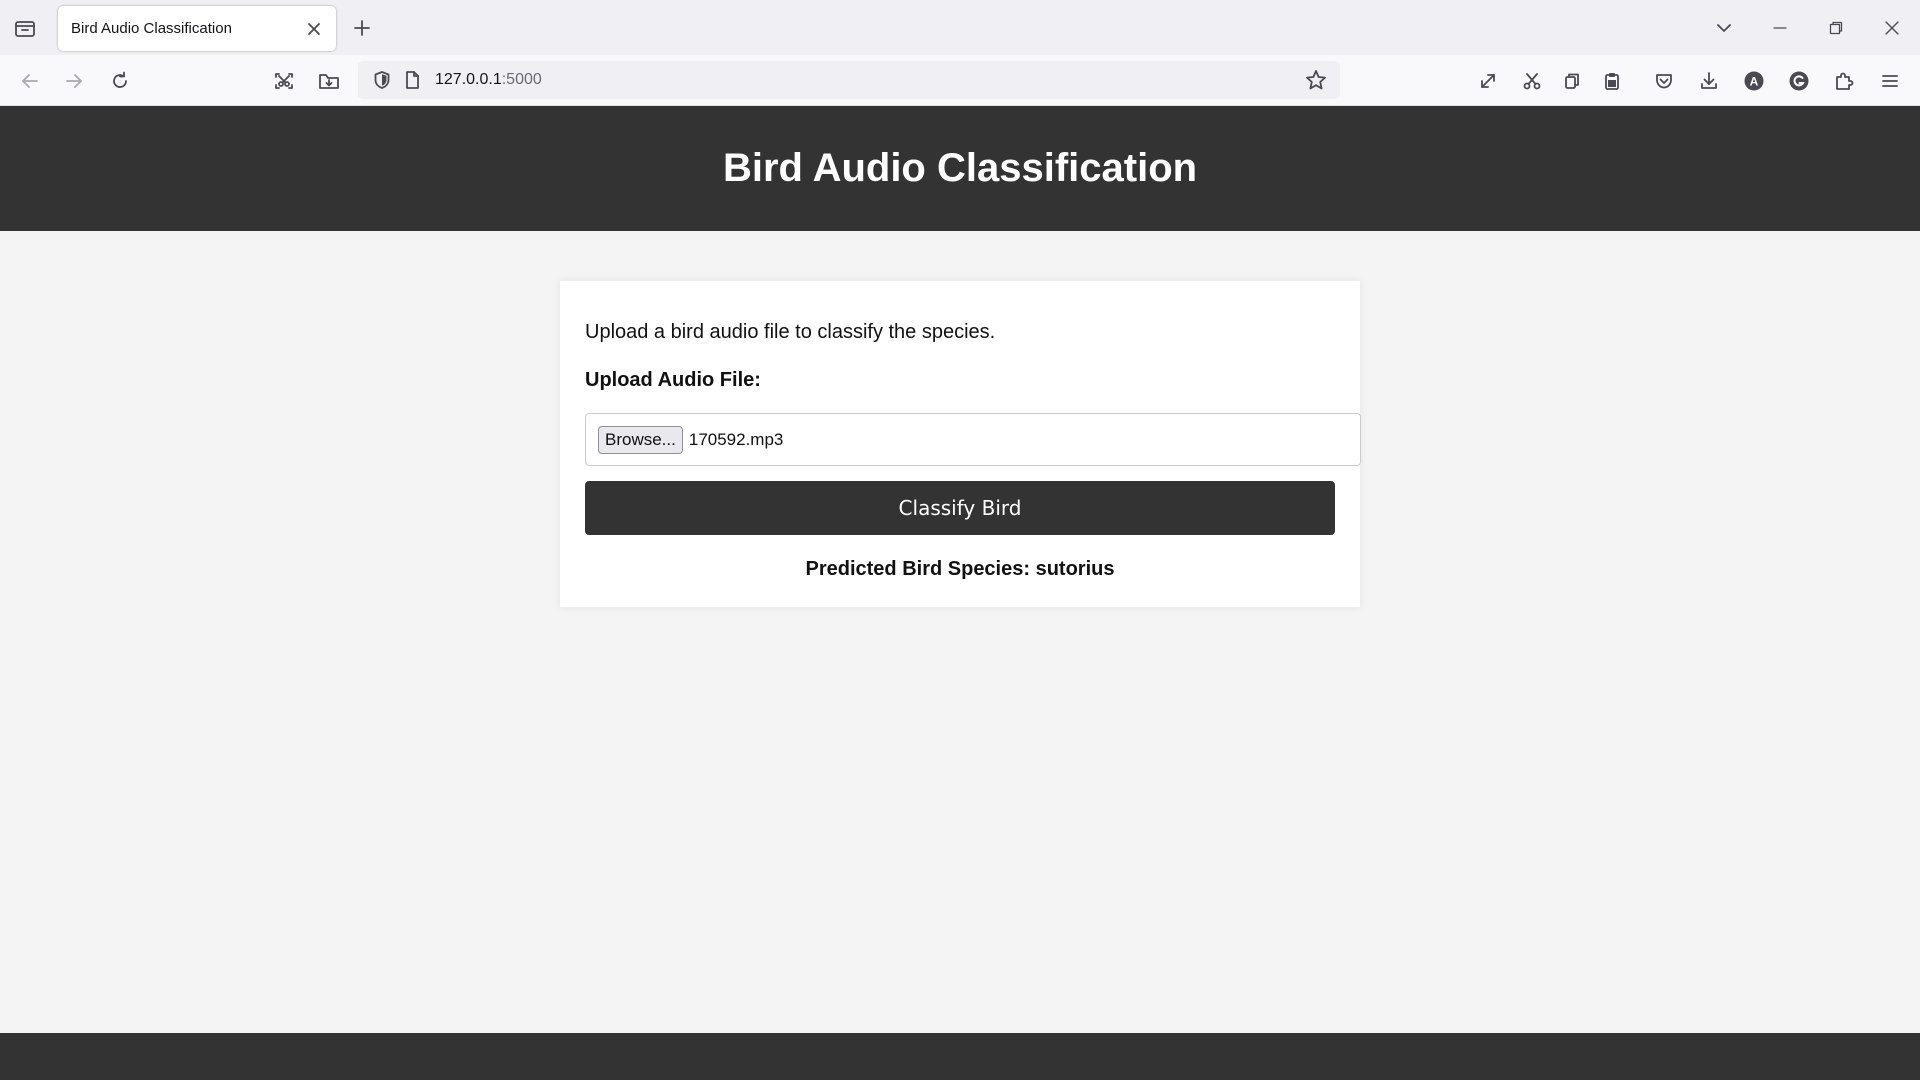 The height and width of the screenshot is (1080, 1920). What do you see at coordinates (1890, 81) in the screenshot?
I see `hamburger-menu-icon` at bounding box center [1890, 81].